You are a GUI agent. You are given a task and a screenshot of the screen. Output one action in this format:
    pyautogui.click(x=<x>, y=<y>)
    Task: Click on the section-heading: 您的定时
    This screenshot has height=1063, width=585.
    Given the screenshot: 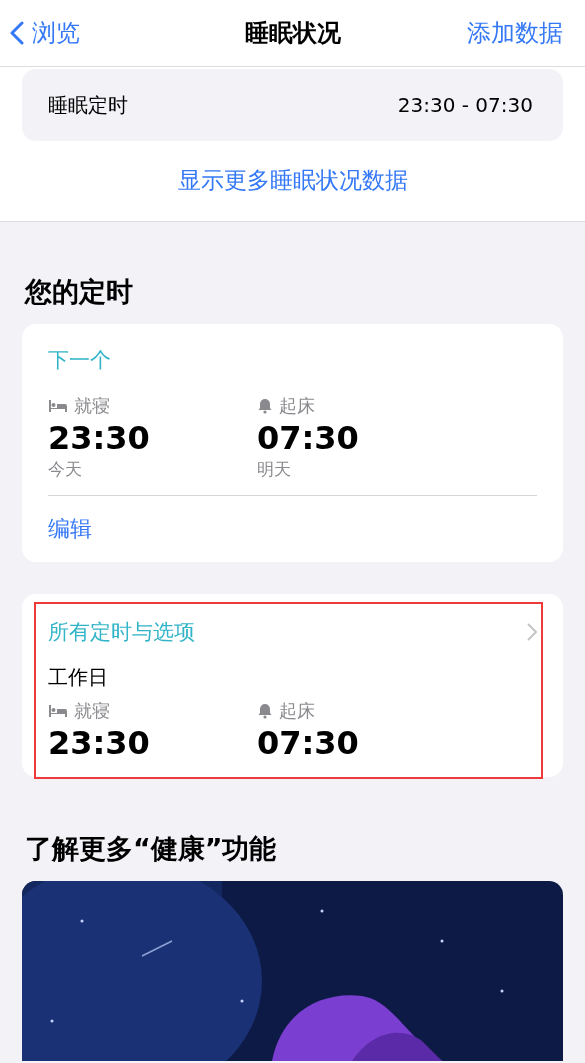 What is the action you would take?
    pyautogui.click(x=78, y=292)
    